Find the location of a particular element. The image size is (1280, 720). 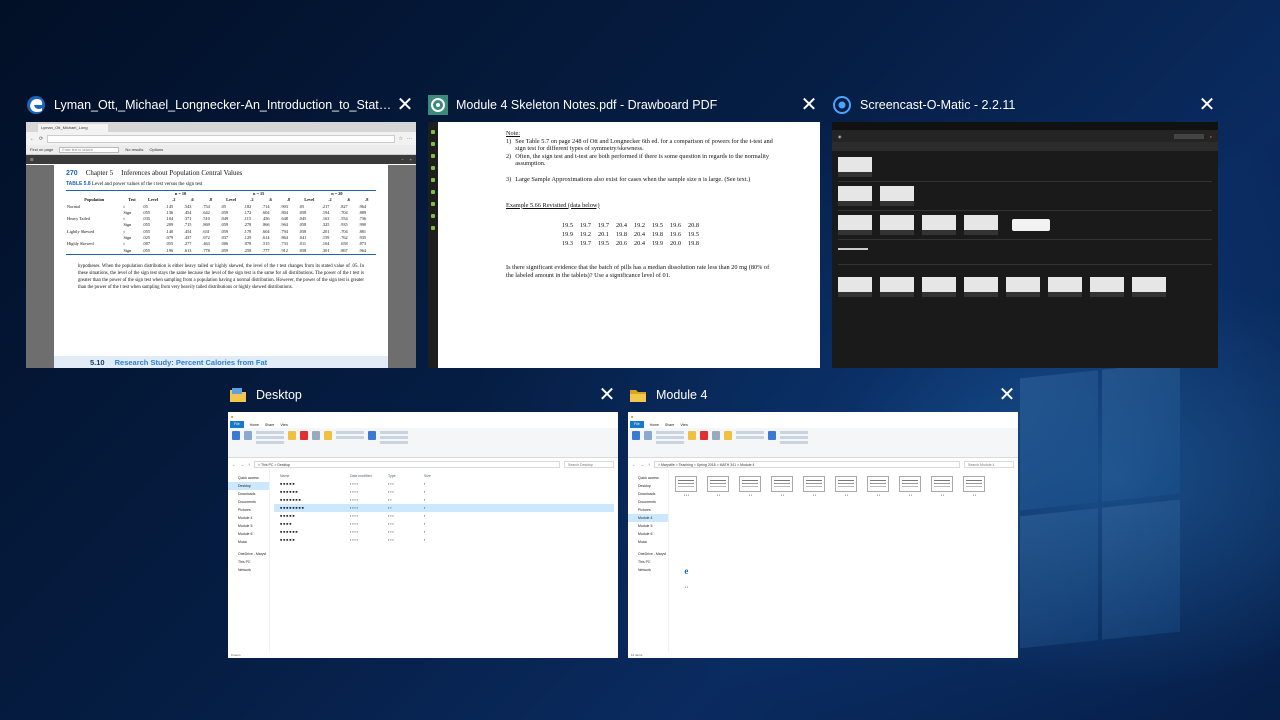

record-icon: ● is located at coordinates (1211, 136).